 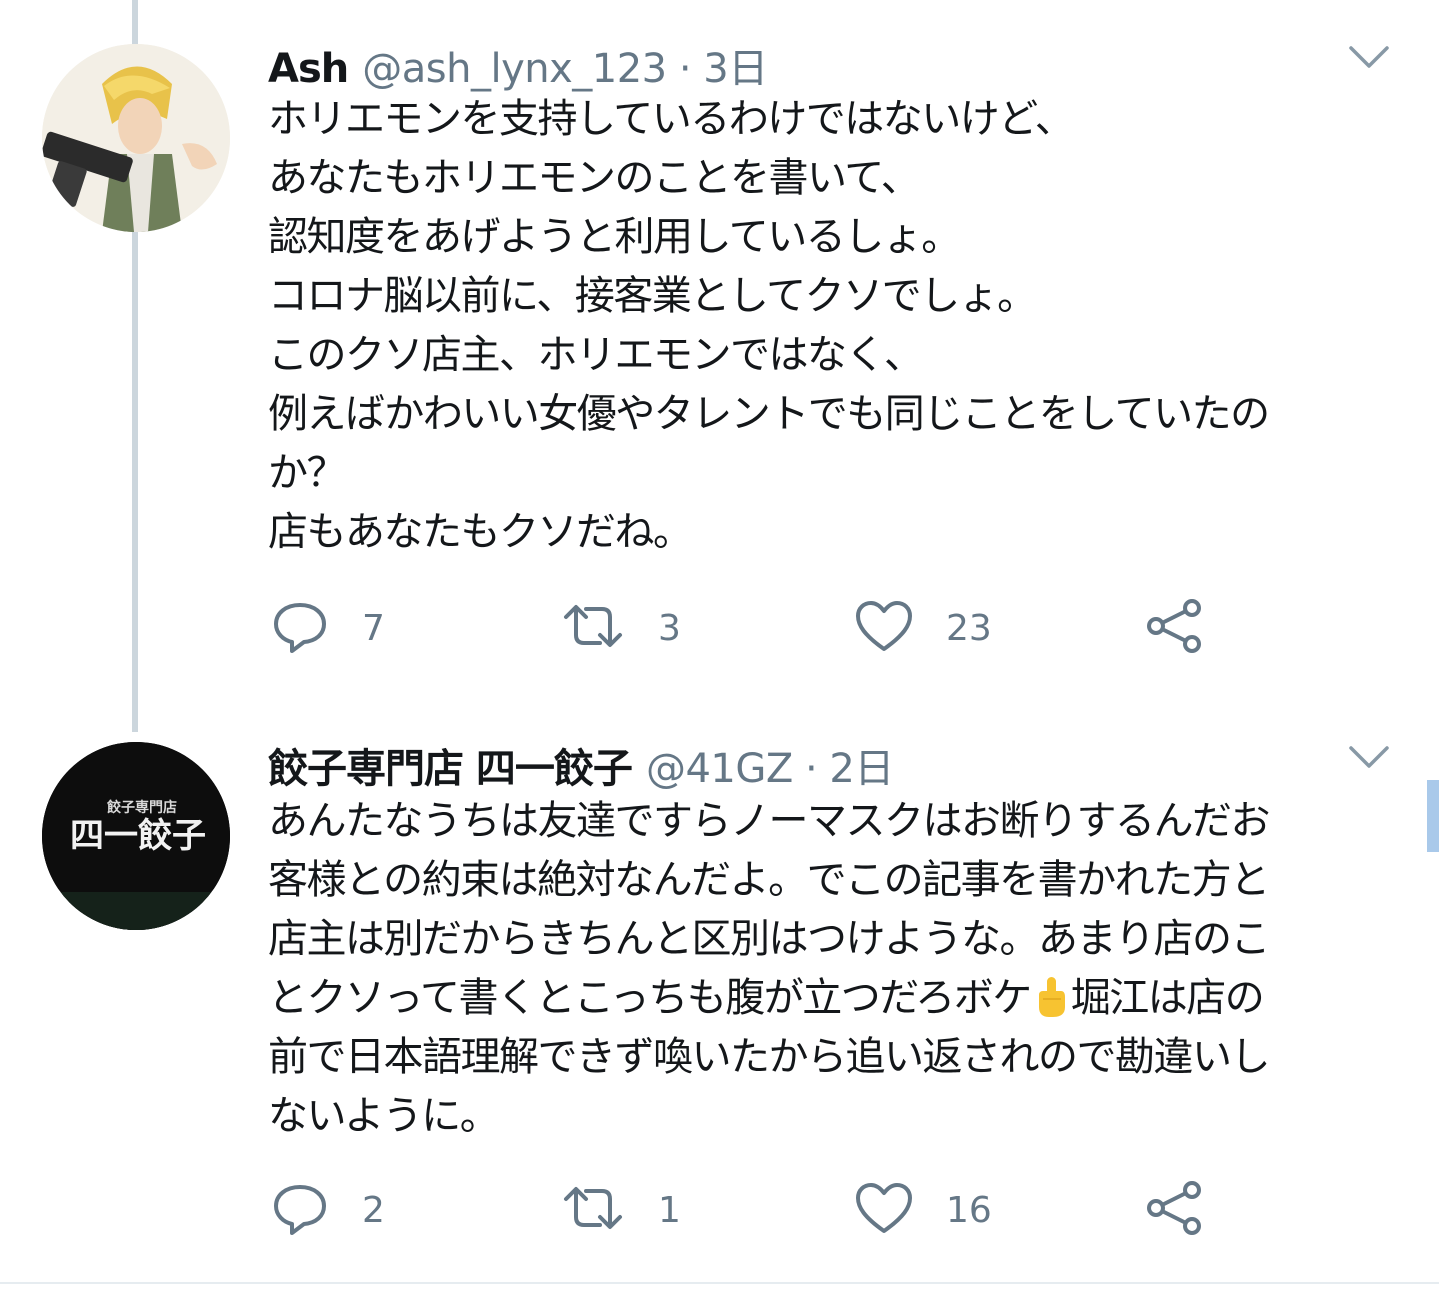 I want to click on like-button: 16, so click(x=923, y=1210).